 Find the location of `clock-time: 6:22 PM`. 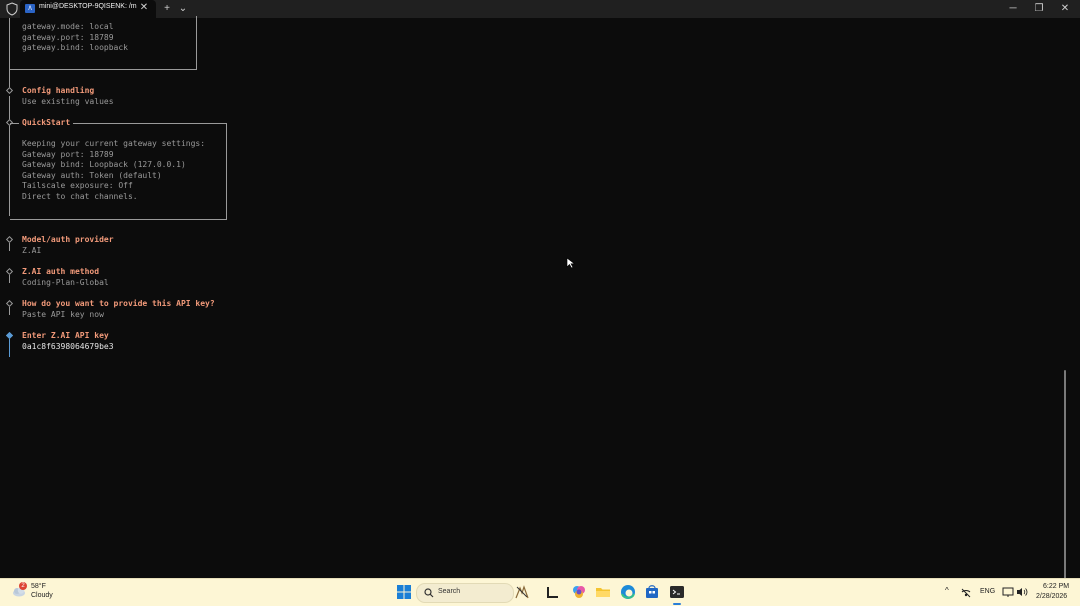

clock-time: 6:22 PM is located at coordinates (1056, 586).